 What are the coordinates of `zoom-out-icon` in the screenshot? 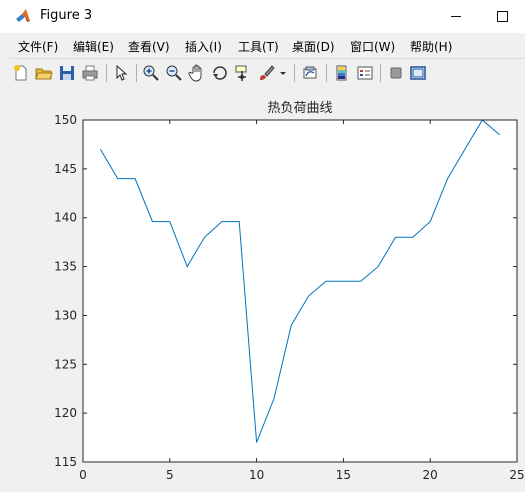 It's located at (174, 73).